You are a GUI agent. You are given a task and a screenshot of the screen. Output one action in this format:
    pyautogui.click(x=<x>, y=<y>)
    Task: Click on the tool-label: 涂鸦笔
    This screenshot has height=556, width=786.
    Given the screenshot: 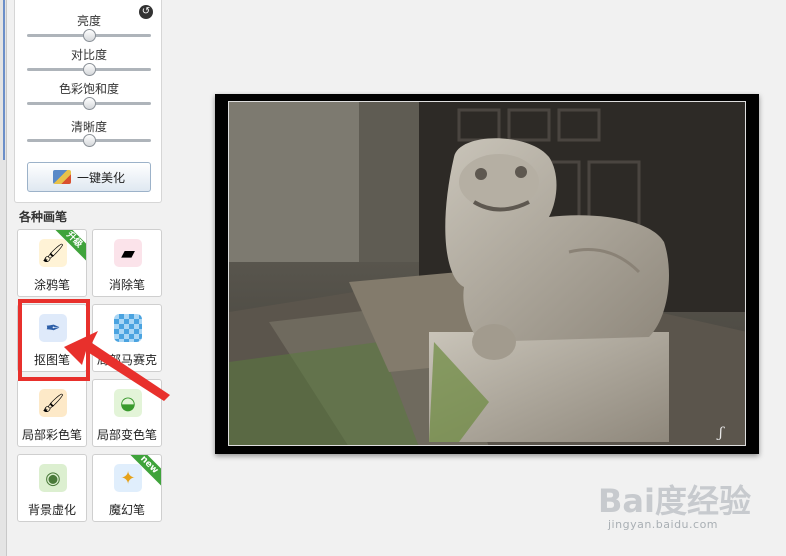 What is the action you would take?
    pyautogui.click(x=51, y=285)
    